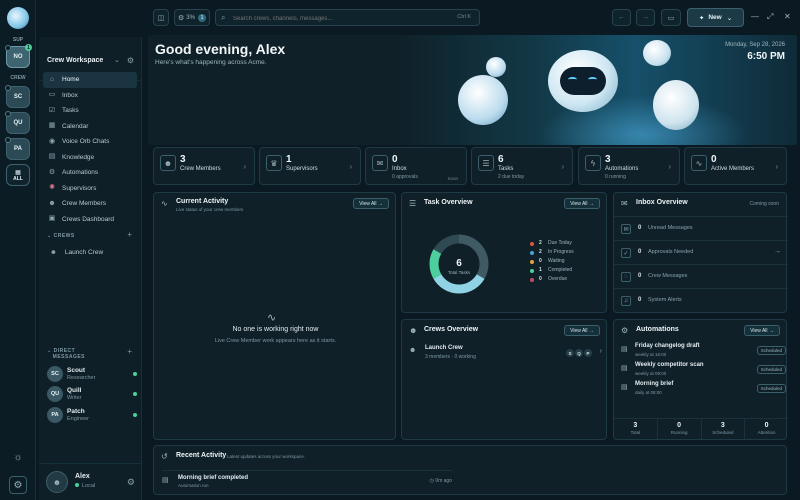  What do you see at coordinates (161, 17) in the screenshot?
I see `toggle-sidebar-button: ◫` at bounding box center [161, 17].